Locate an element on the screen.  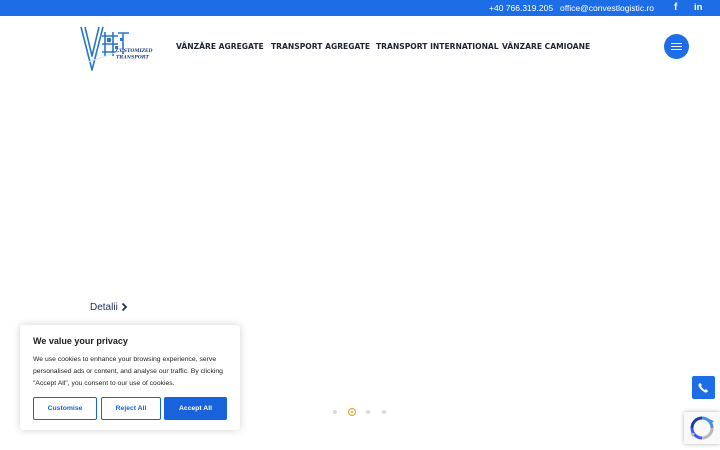
menu-button is located at coordinates (676, 46).